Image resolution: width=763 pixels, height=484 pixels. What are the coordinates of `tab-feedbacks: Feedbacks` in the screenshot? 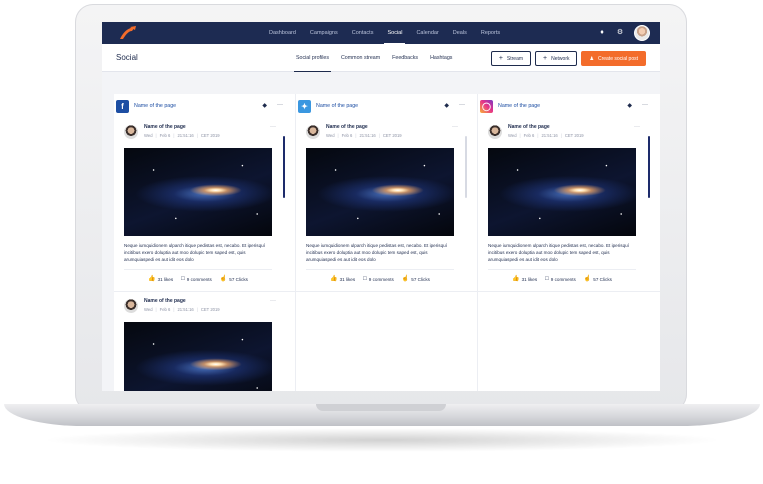 It's located at (405, 58).